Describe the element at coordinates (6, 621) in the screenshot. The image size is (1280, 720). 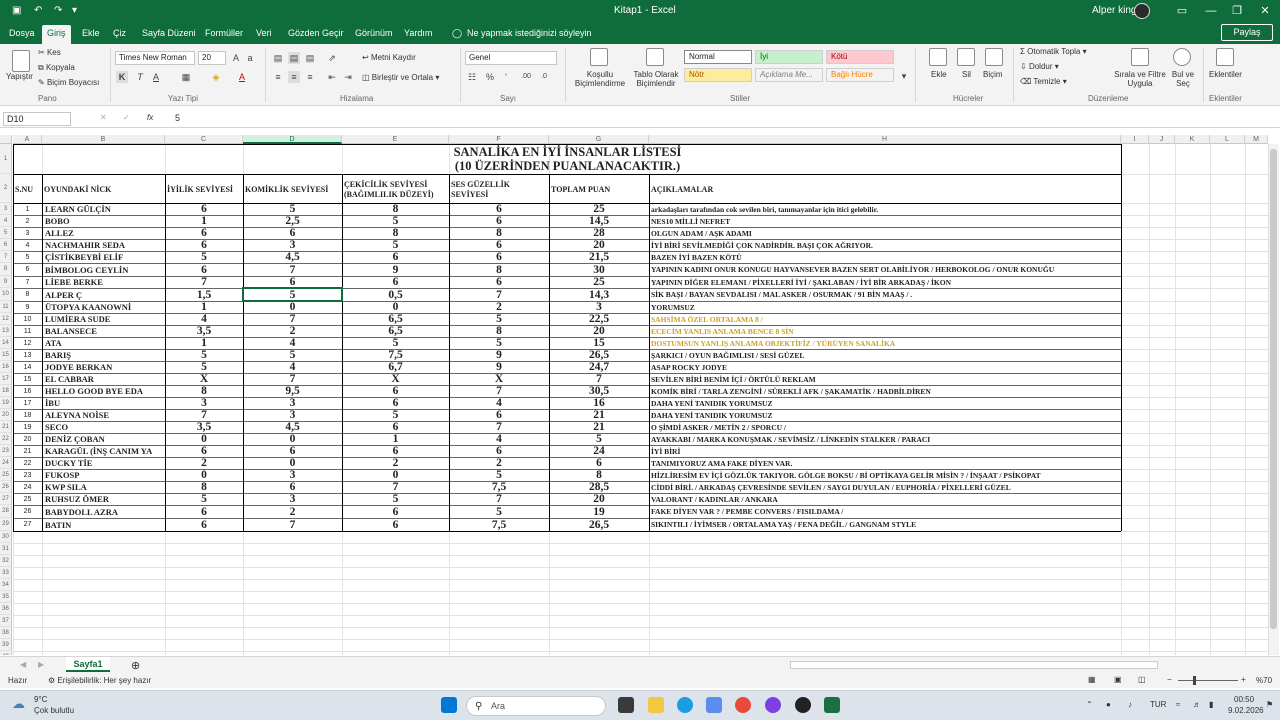
I see `row-header: 37` at that location.